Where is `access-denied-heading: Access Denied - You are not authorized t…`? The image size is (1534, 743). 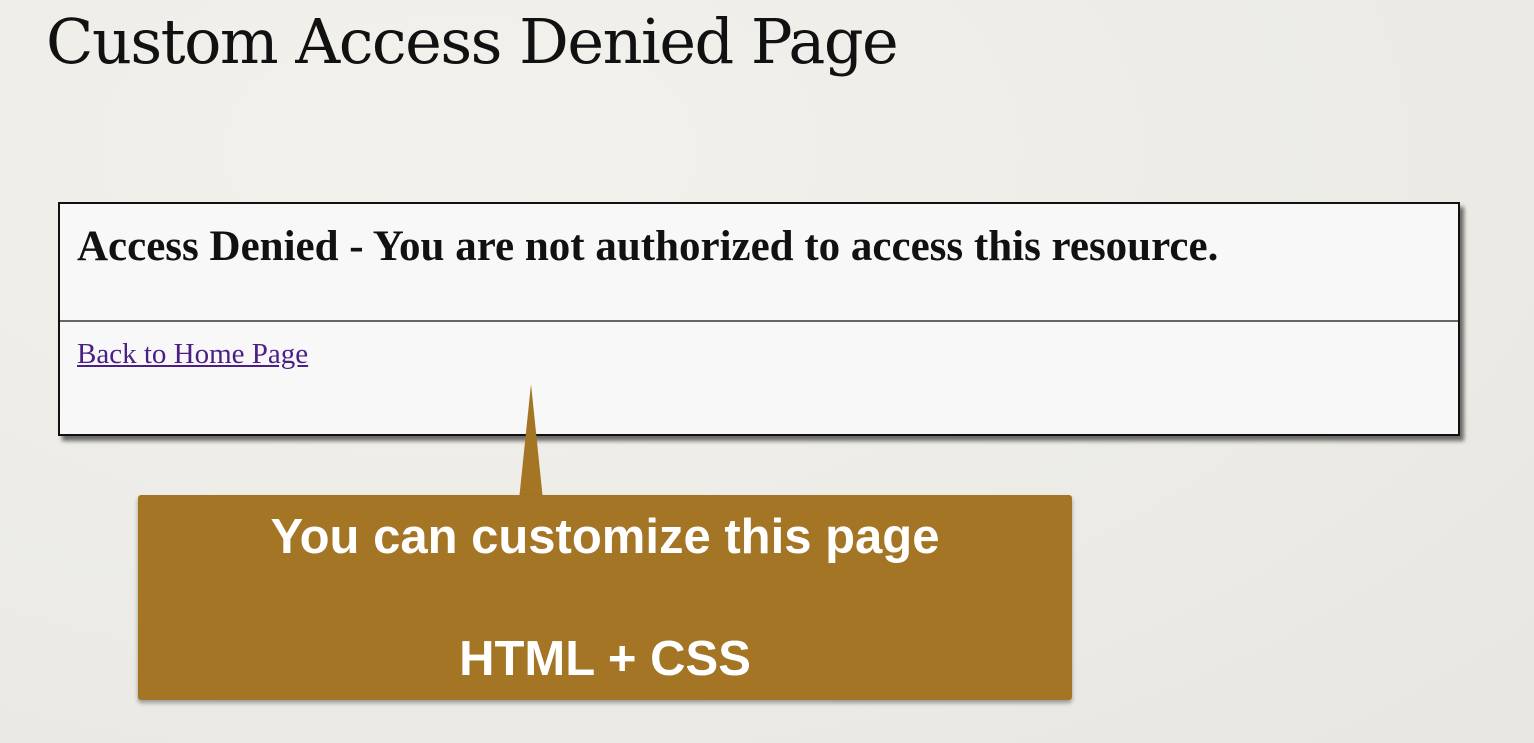 access-denied-heading: Access Denied - You are not authorized t… is located at coordinates (648, 246).